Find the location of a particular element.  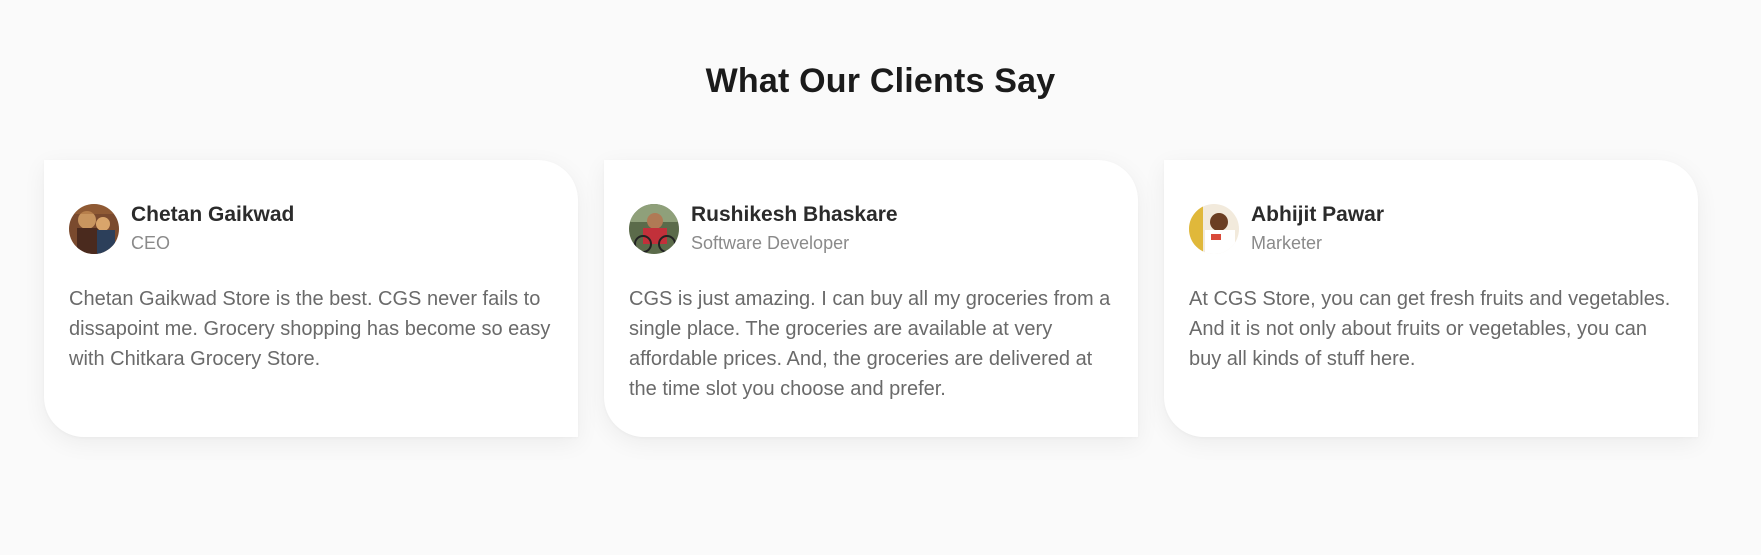

person-name: Abhijit Pawar is located at coordinates (1318, 214).